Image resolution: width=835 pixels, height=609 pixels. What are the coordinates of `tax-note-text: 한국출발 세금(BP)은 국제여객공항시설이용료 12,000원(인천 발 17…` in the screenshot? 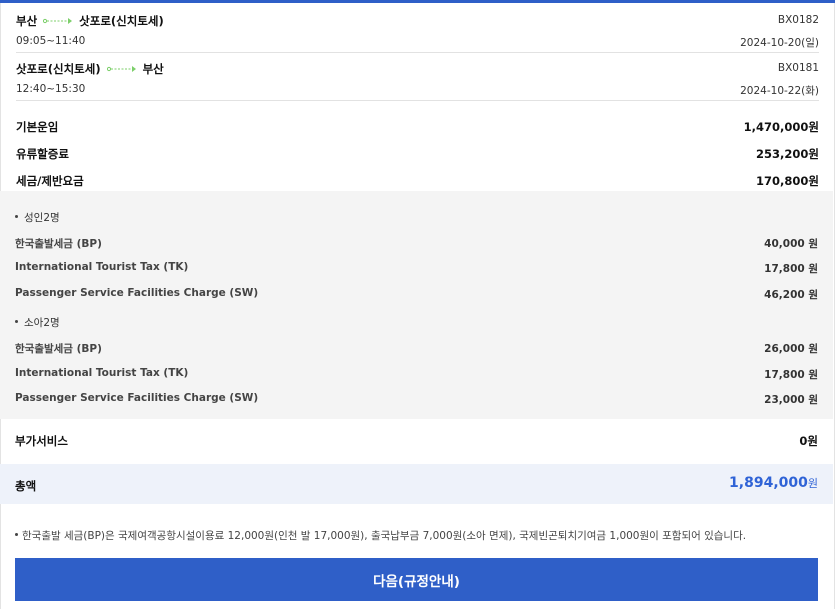 It's located at (384, 536).